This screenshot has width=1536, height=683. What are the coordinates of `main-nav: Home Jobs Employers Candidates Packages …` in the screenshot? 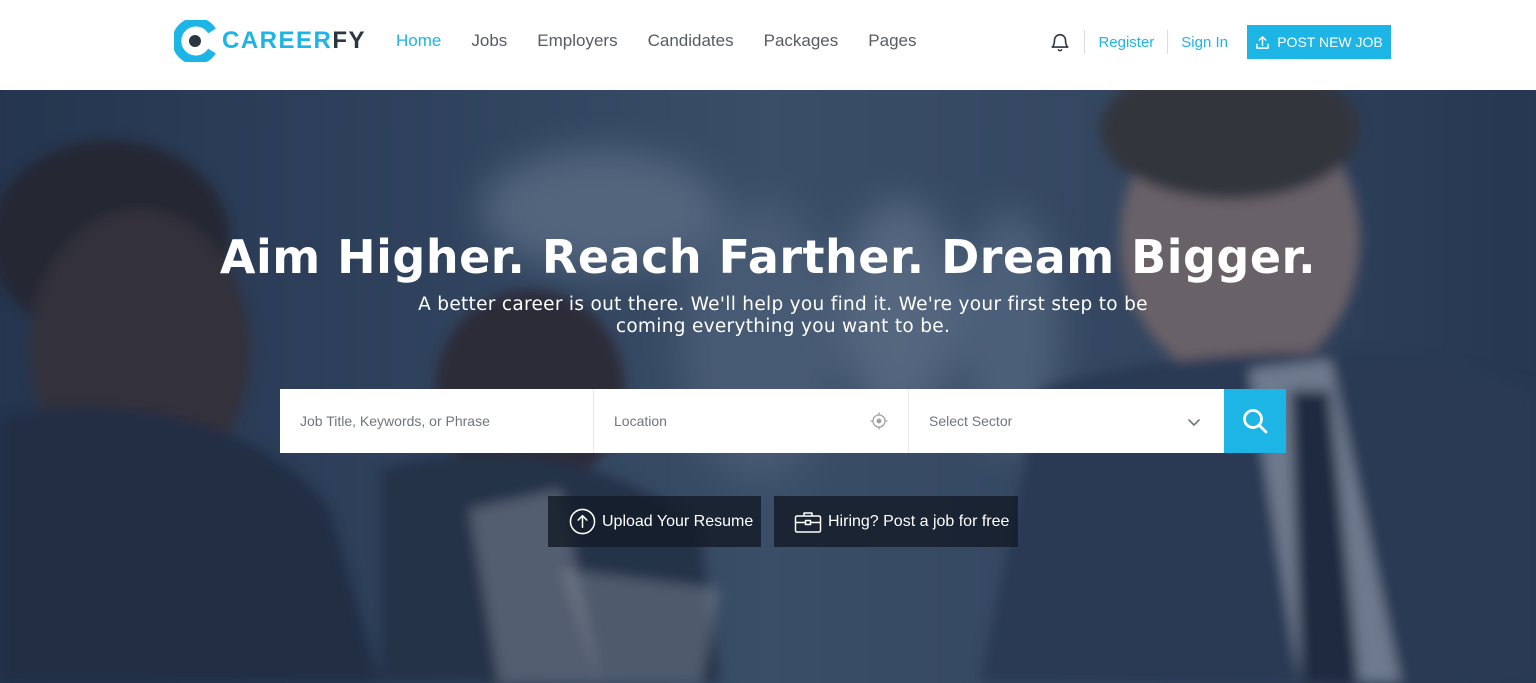 It's located at (671, 41).